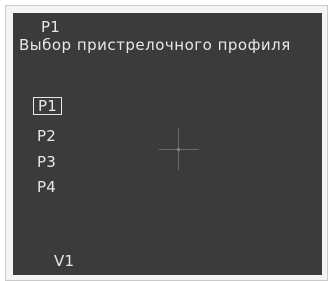 This screenshot has width=336, height=281. I want to click on menu-item-p4: P4, so click(46, 187).